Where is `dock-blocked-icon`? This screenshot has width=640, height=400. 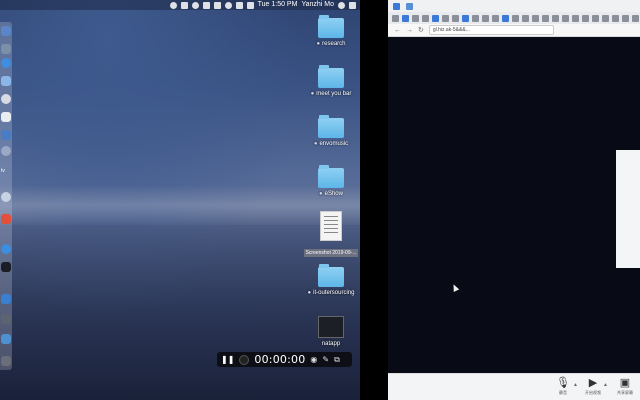
dock-blocked-icon is located at coordinates (6, 99).